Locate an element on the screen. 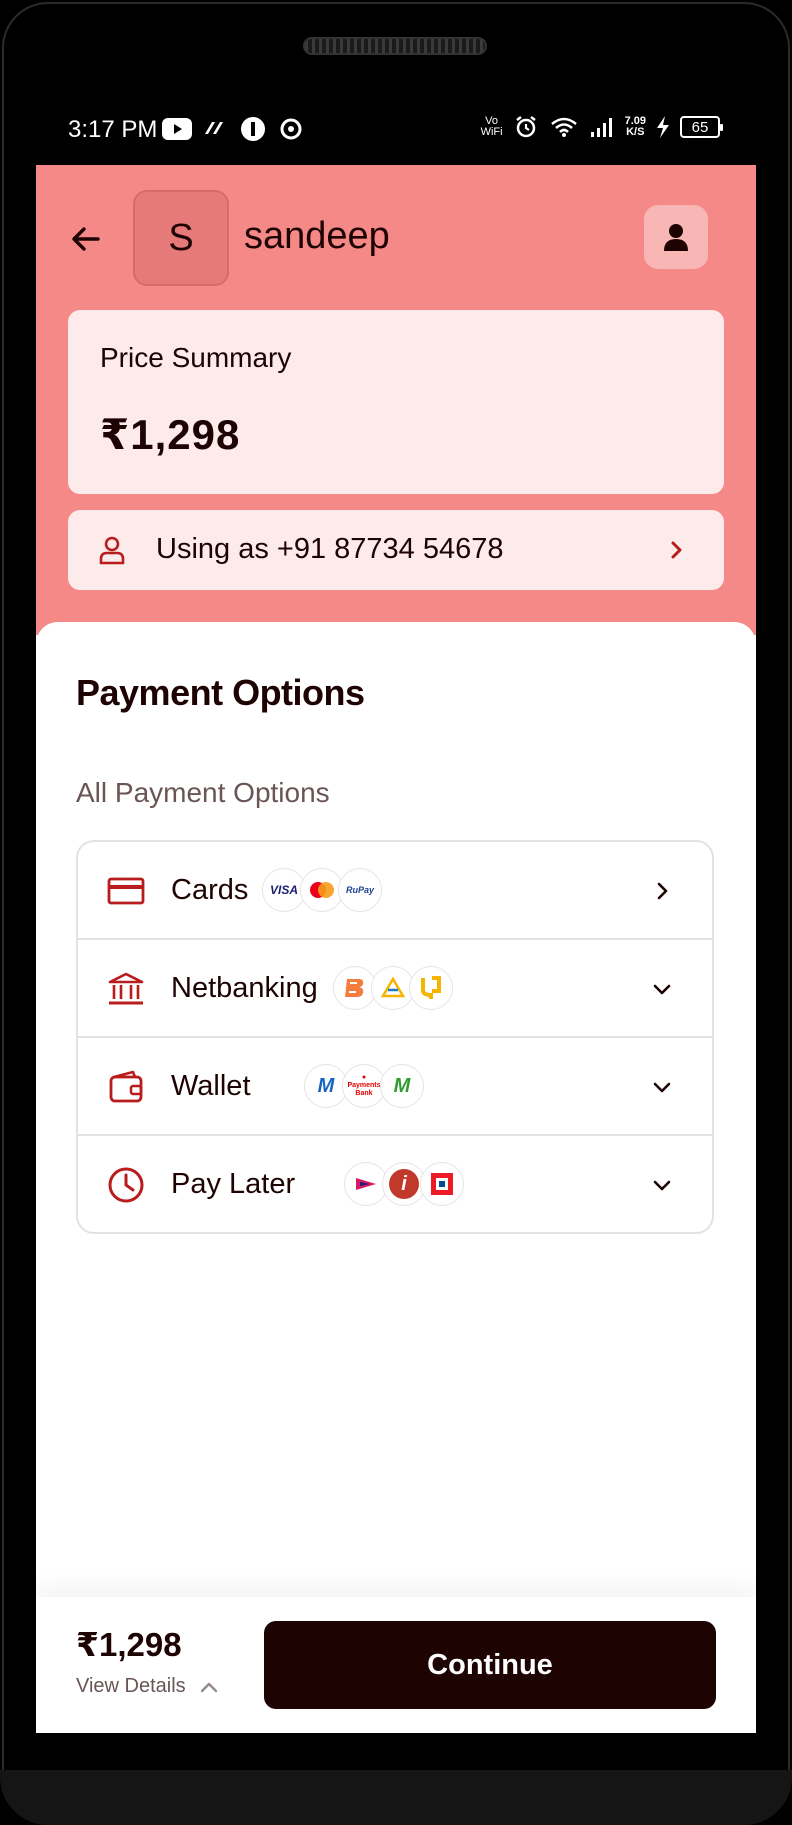 The image size is (792, 1825). youtube-icon is located at coordinates (177, 129).